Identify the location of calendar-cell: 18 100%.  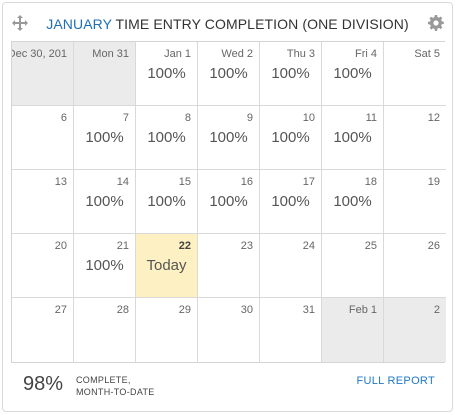
(353, 202).